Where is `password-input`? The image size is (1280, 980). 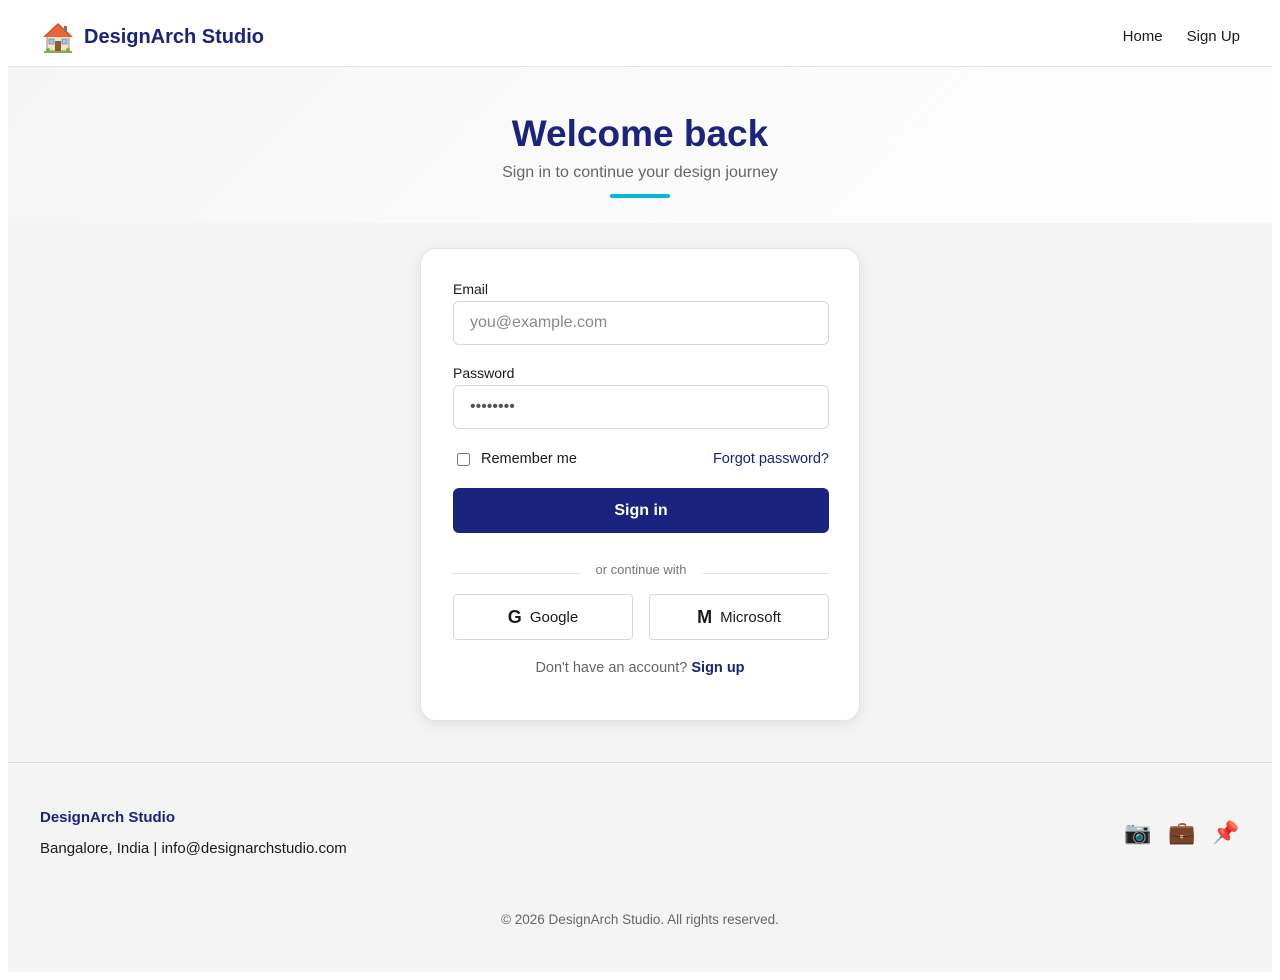 password-input is located at coordinates (641, 407).